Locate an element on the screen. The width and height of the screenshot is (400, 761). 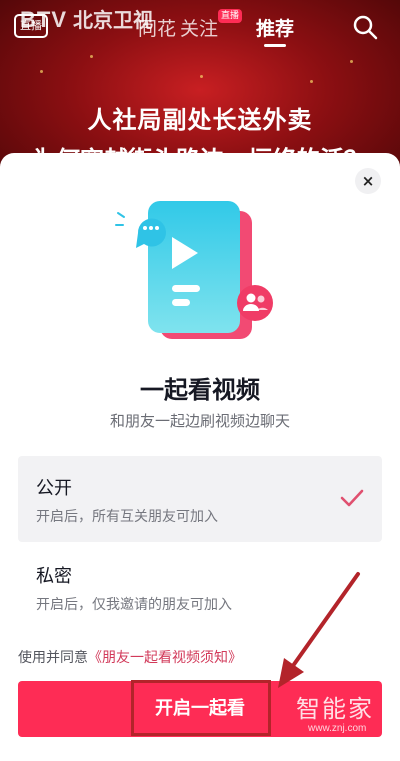
annotation-arrow-icon is located at coordinates (319, 630).